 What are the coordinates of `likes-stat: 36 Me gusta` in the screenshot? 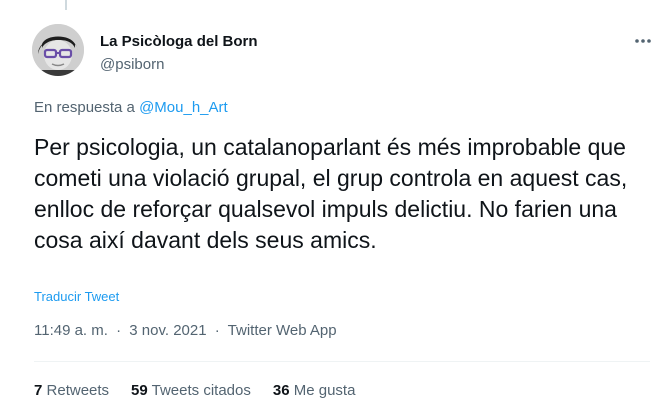 It's located at (314, 390).